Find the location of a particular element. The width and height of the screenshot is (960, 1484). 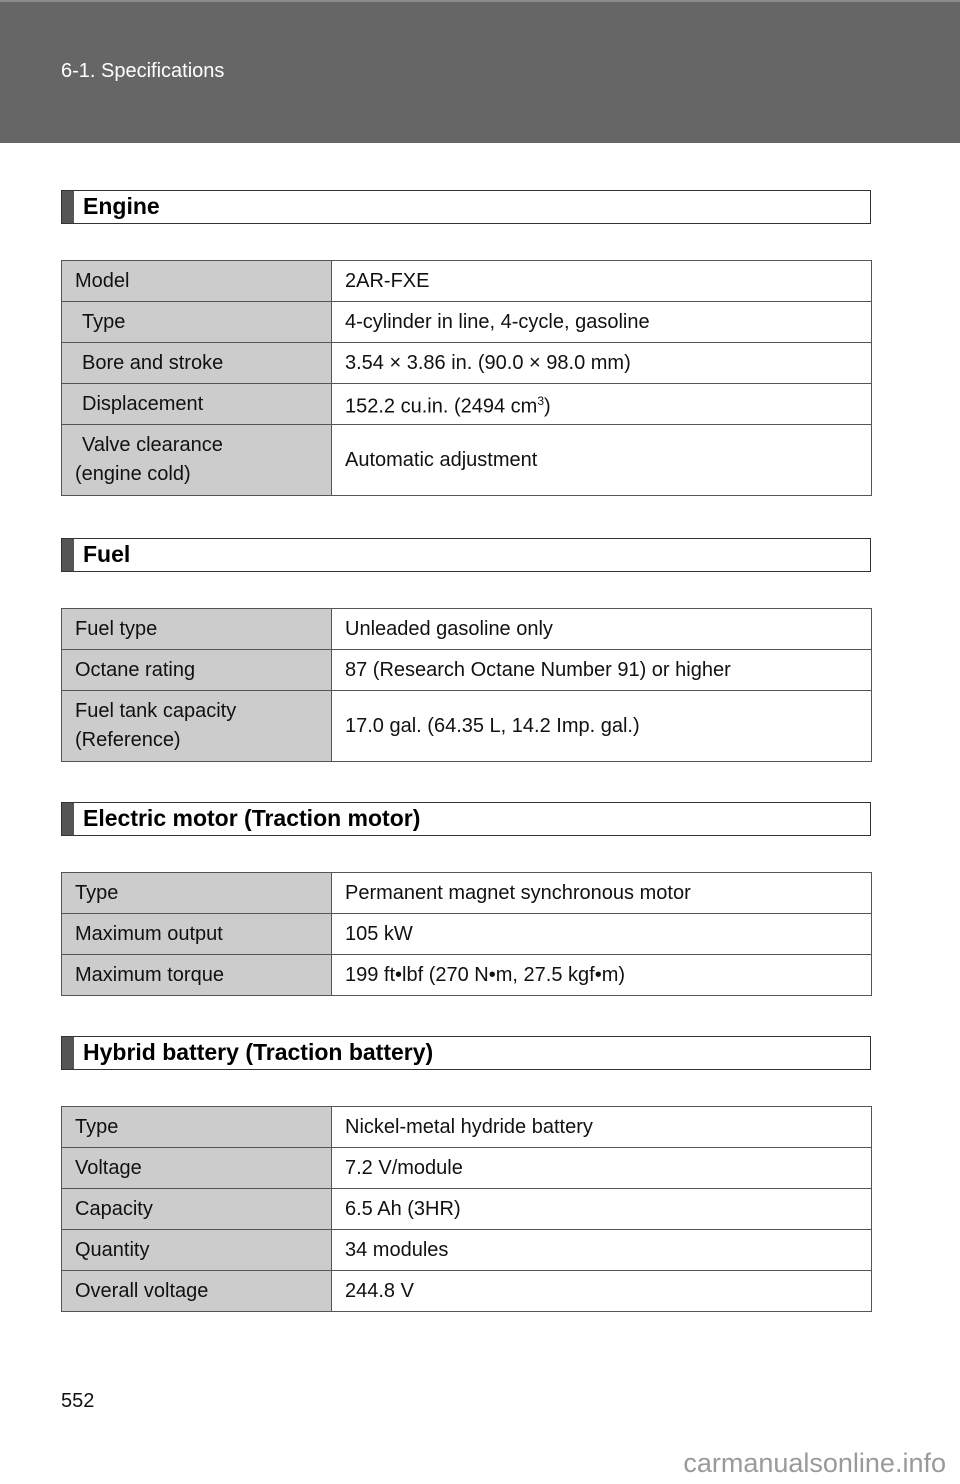

spec-key: Overall voltage is located at coordinates (196, 1291).